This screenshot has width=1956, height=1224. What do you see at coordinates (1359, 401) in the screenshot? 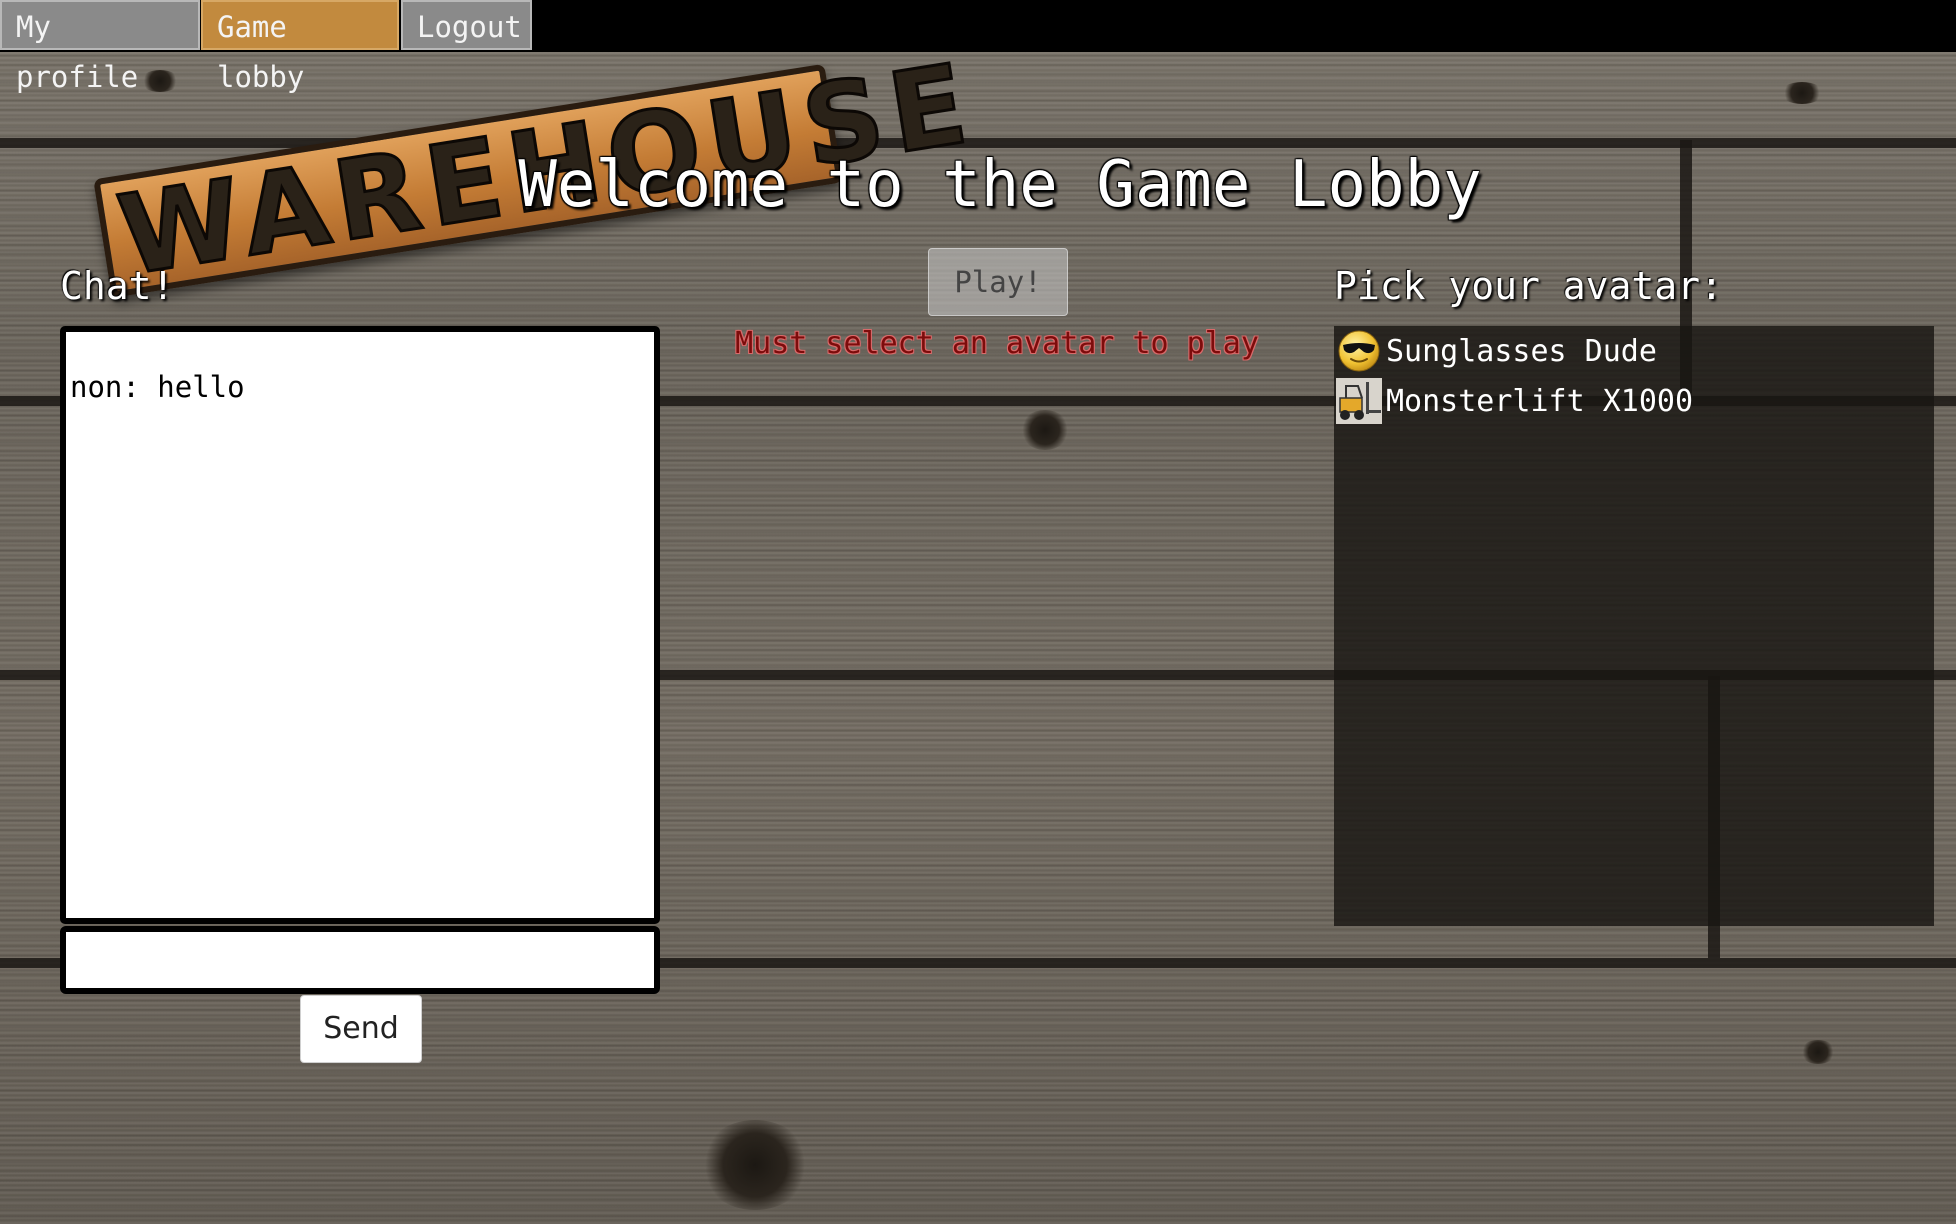
I see `forklift-icon` at bounding box center [1359, 401].